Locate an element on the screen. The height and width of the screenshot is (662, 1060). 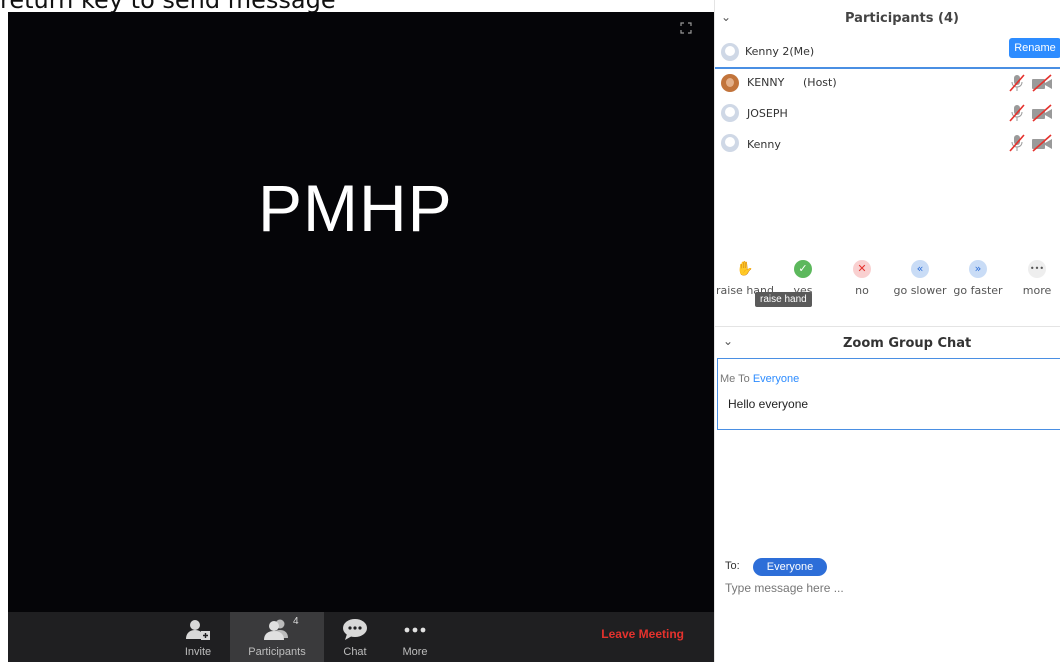
collapse-participants-chevron-icon: ⌄ is located at coordinates (726, 17).